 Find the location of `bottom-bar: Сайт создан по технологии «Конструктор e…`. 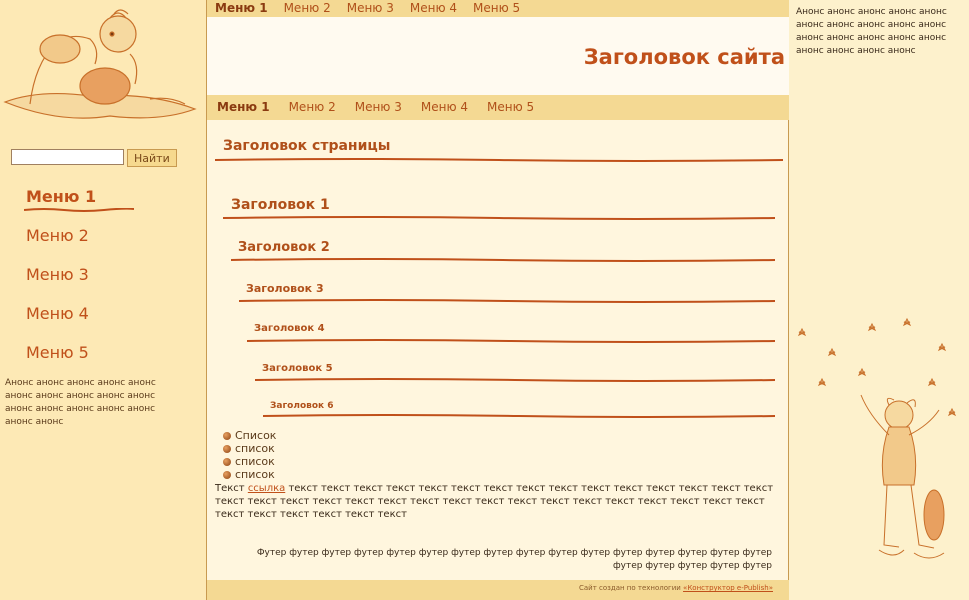

bottom-bar: Сайт создан по технологии «Конструктор e… is located at coordinates (498, 590).